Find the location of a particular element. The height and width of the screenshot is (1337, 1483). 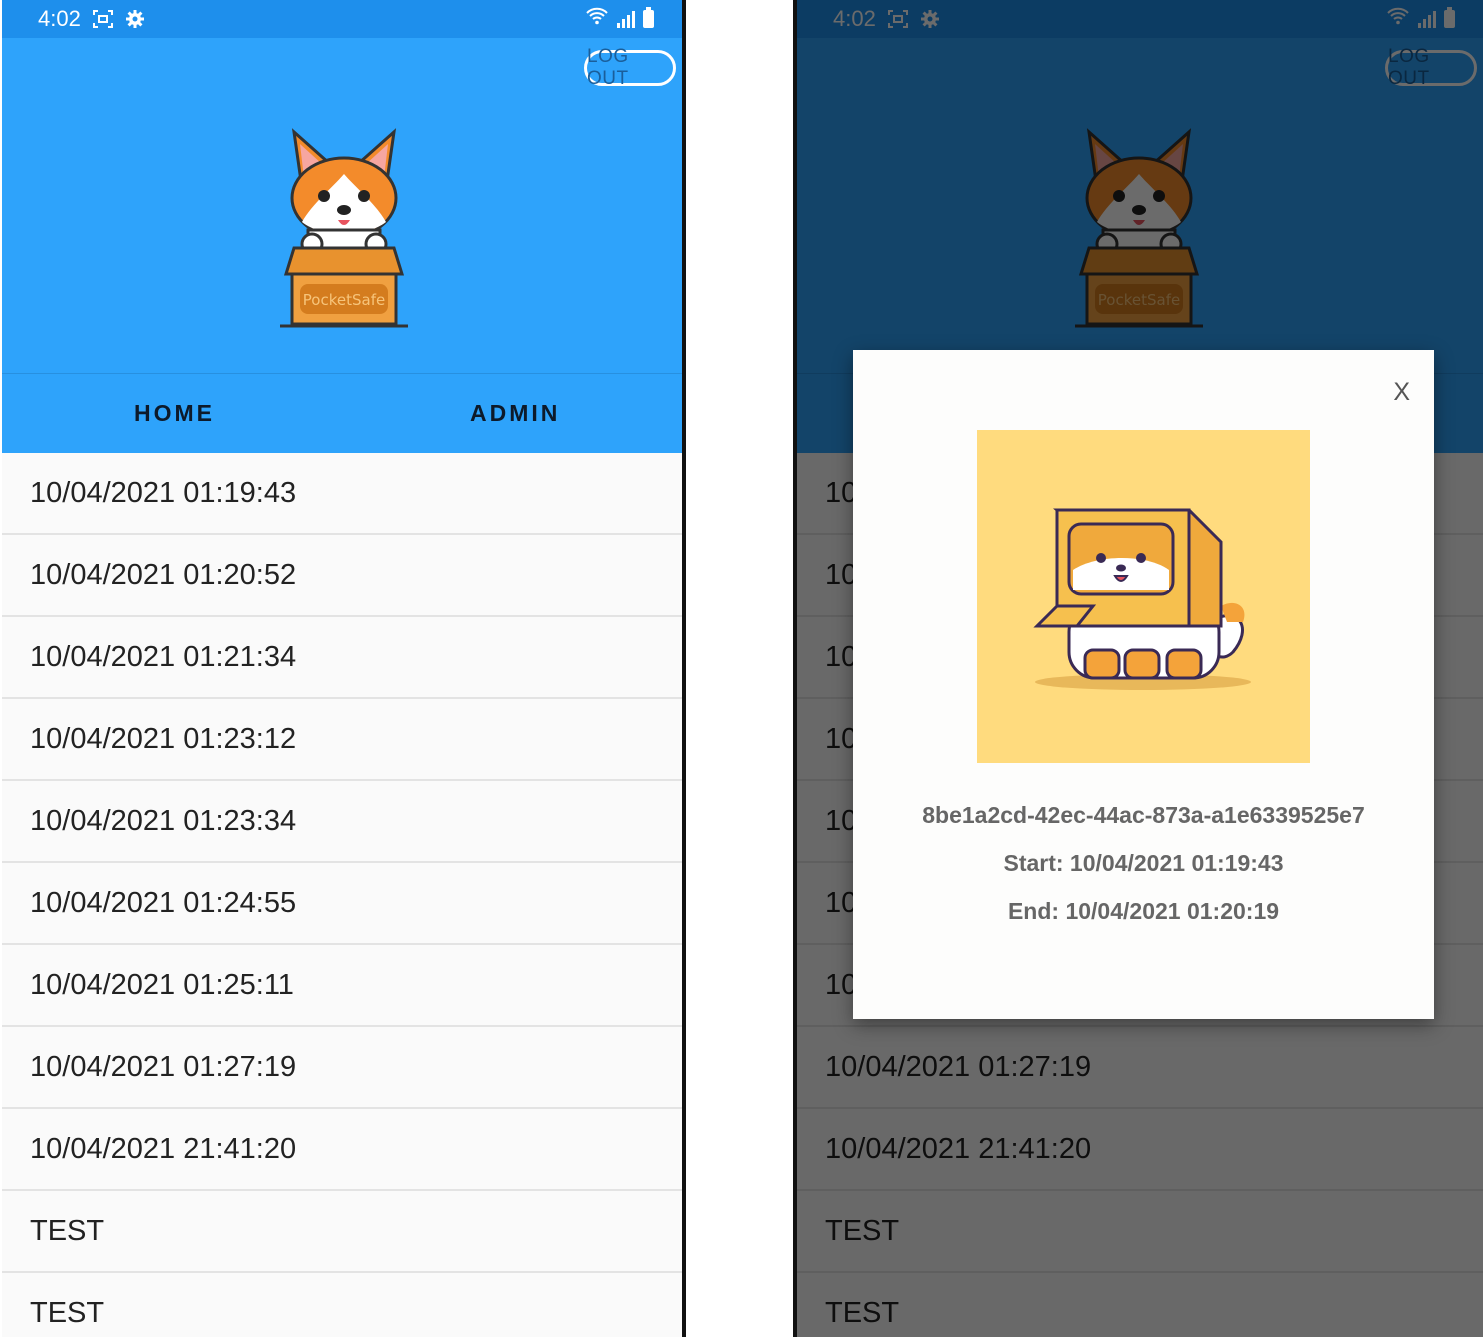

list-item: 10/04/2021 01:20:52 is located at coordinates (342, 576).